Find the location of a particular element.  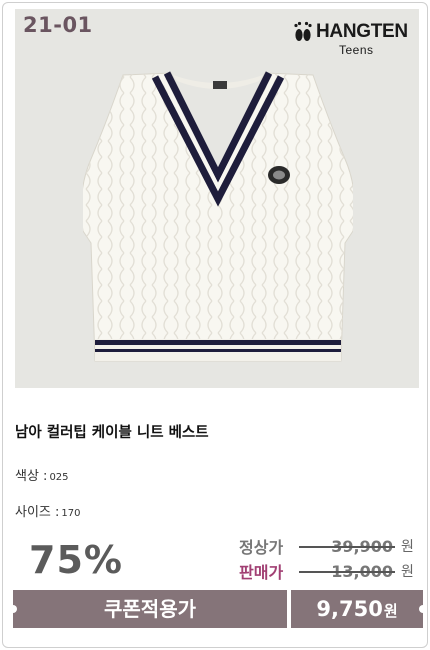

sale-price-label: 판매가 is located at coordinates (261, 572).